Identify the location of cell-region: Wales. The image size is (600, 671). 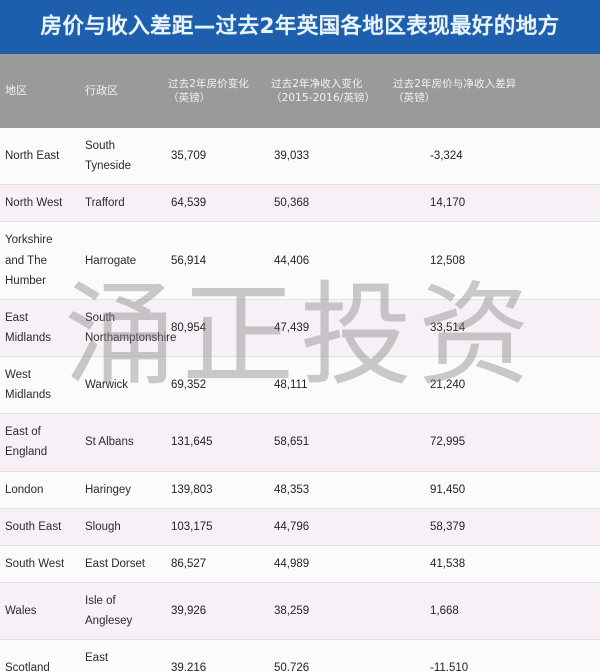
(40, 610).